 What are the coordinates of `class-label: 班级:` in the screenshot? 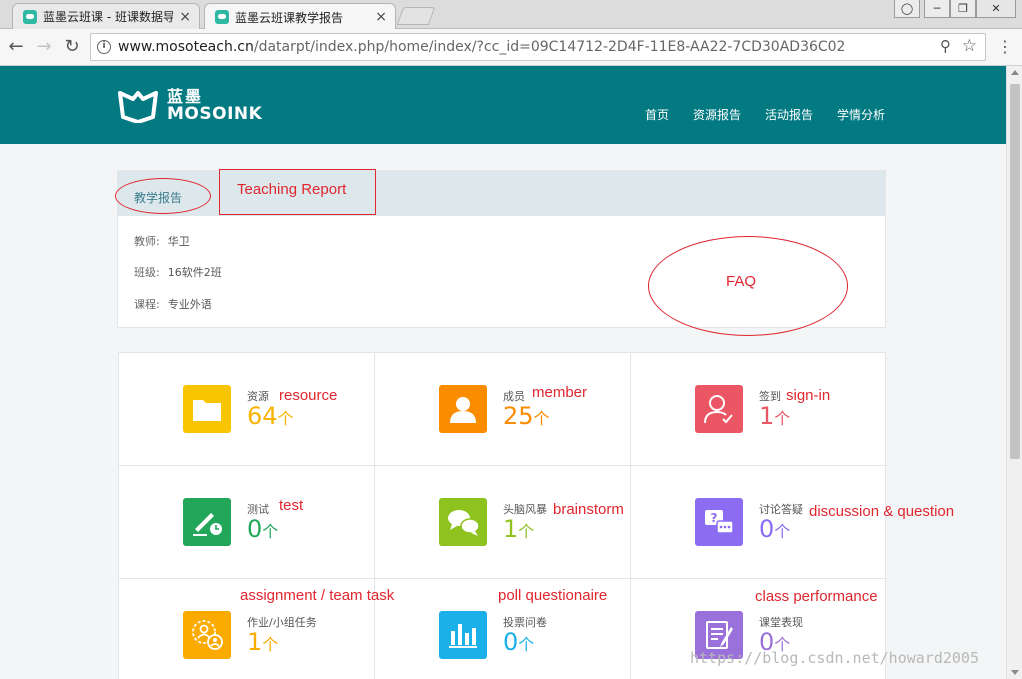 It's located at (147, 272).